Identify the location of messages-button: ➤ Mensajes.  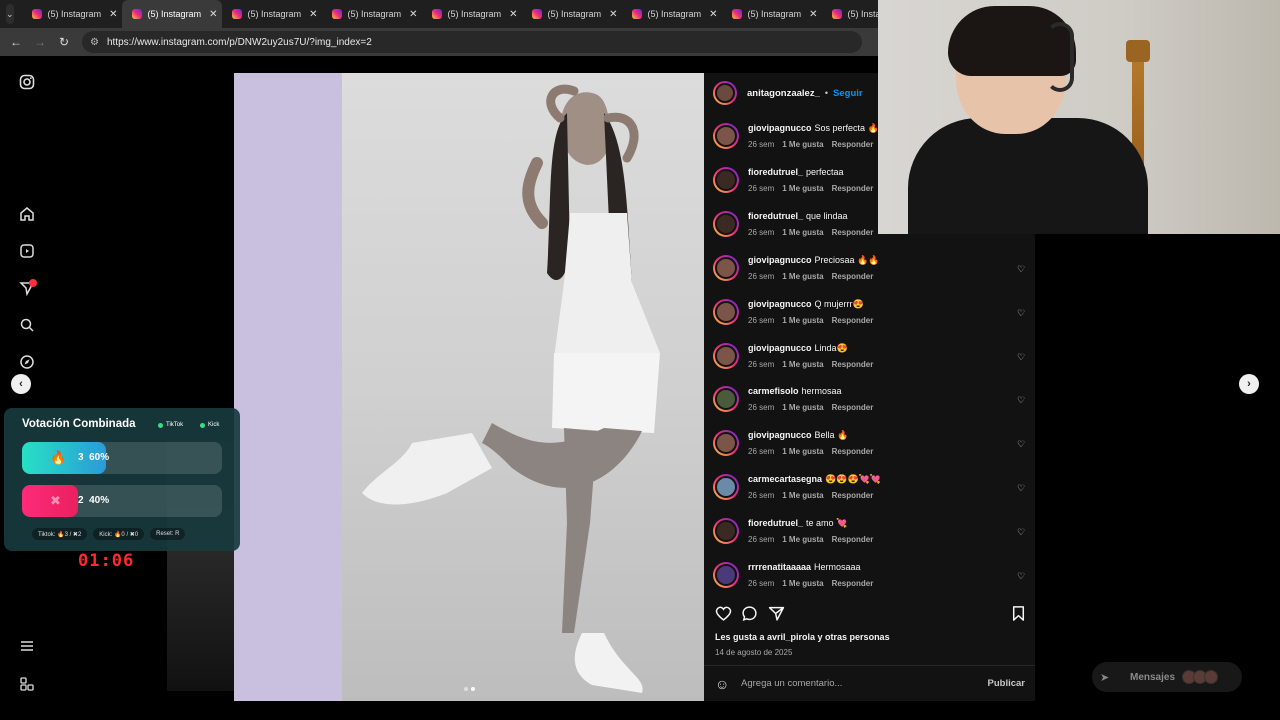
(1167, 677).